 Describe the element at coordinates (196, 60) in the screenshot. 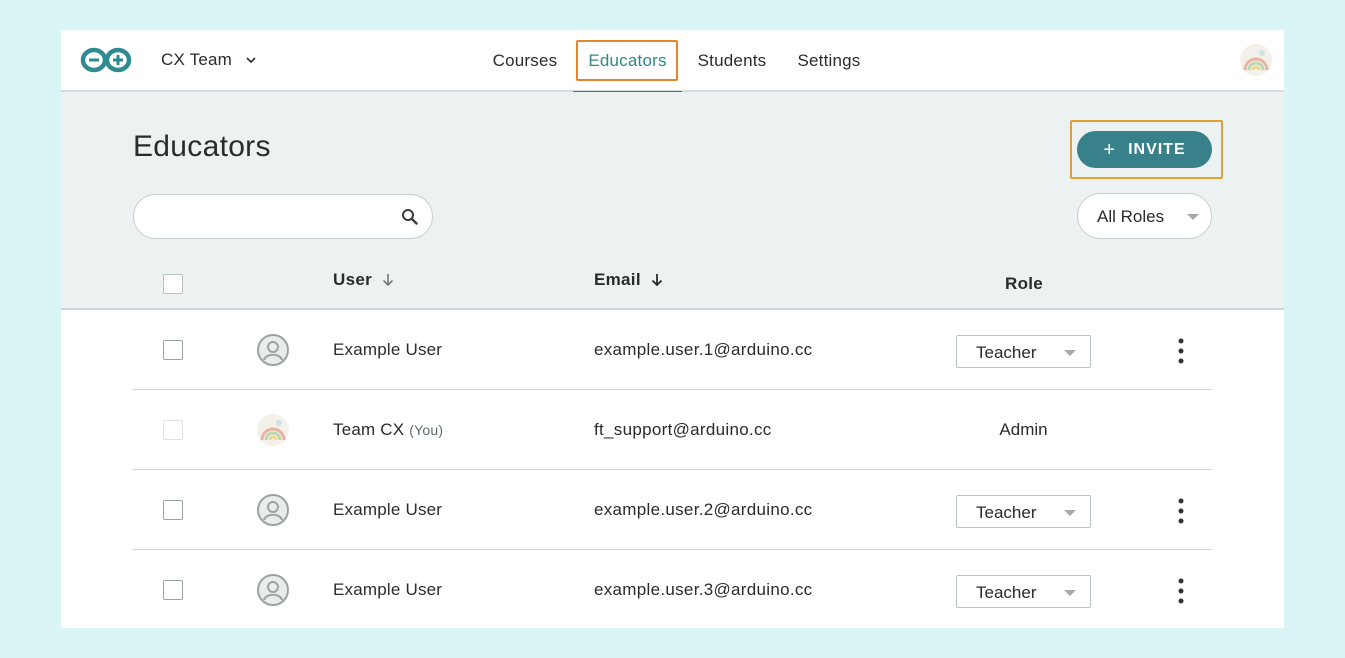

I see `team-selector-label: CX Team` at that location.